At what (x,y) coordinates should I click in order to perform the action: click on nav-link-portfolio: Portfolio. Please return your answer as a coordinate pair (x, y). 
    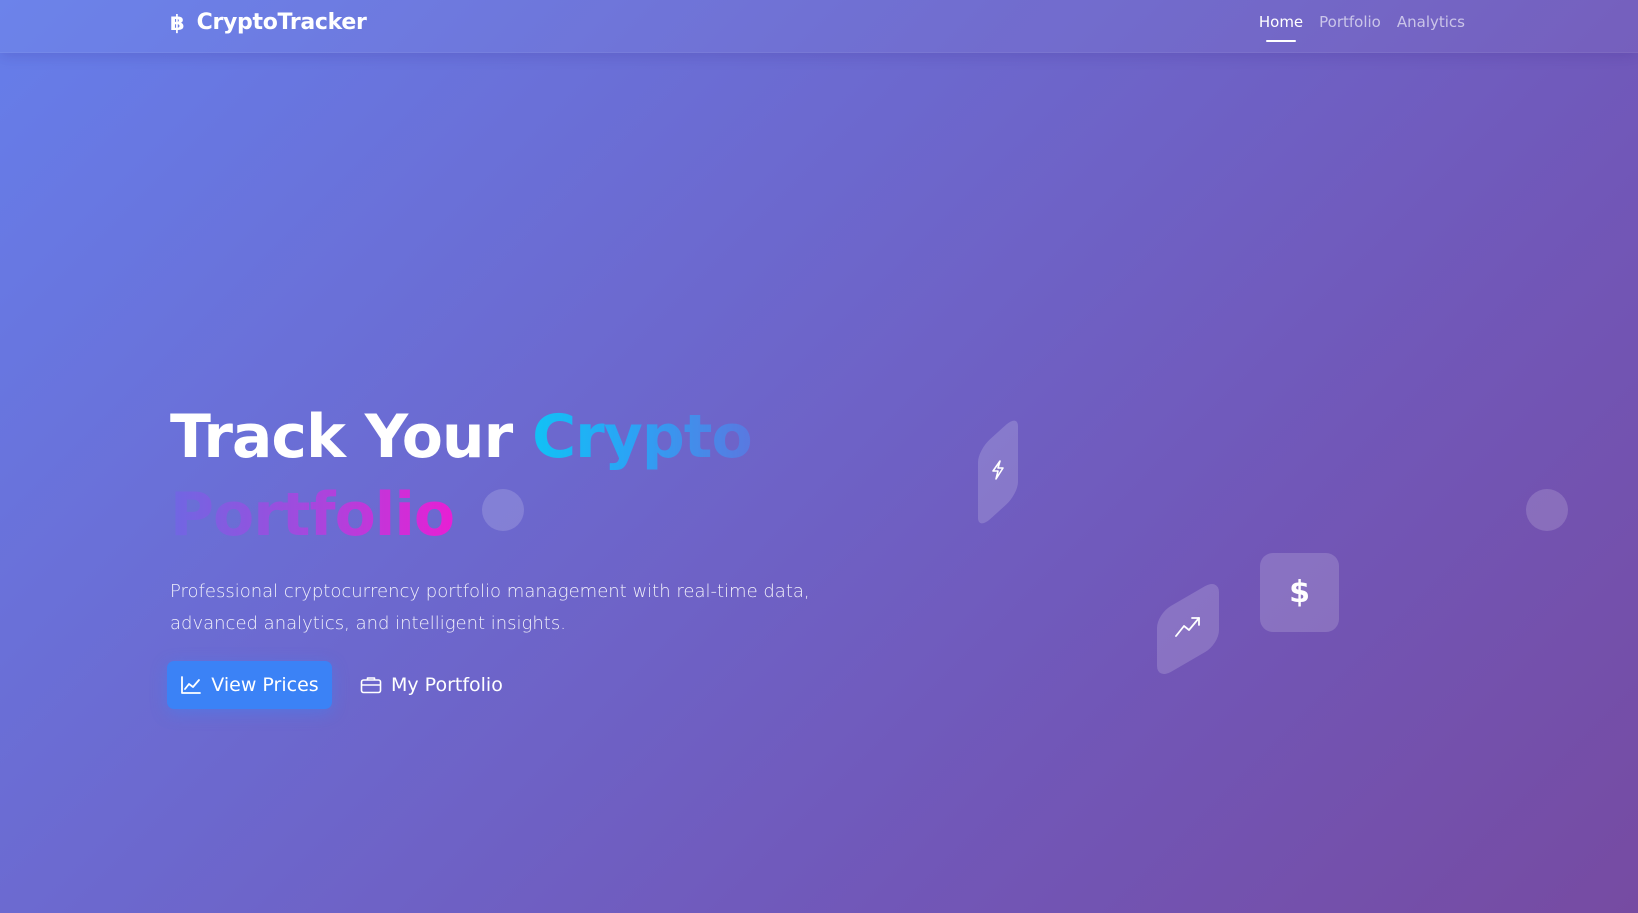
    Looking at the image, I should click on (1350, 25).